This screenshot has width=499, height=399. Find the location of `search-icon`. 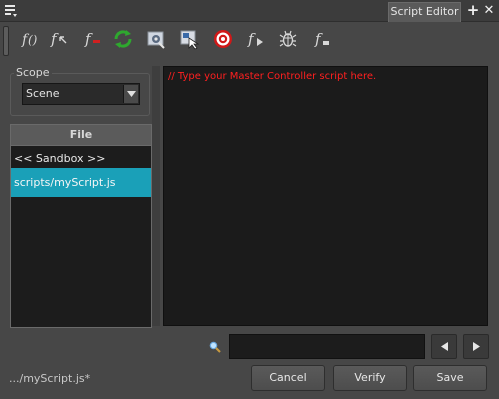

search-icon is located at coordinates (215, 347).